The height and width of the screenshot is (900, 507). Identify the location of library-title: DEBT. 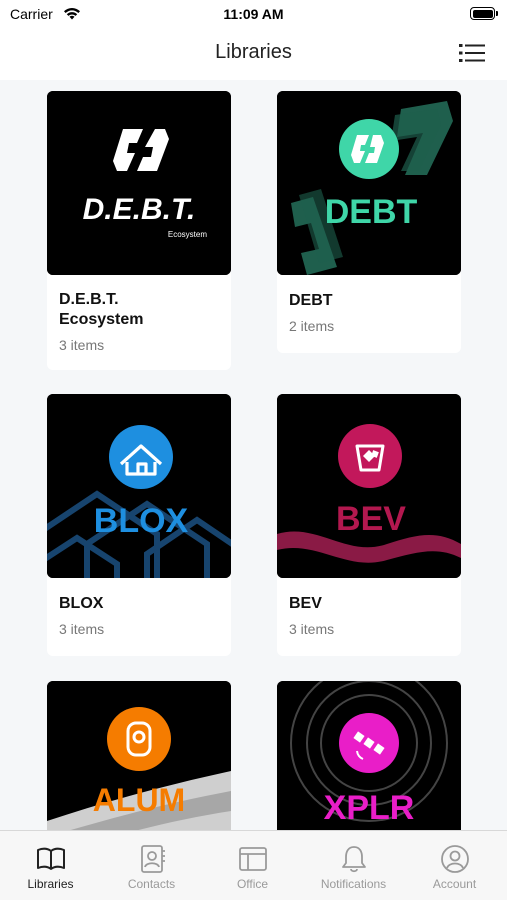
(311, 300).